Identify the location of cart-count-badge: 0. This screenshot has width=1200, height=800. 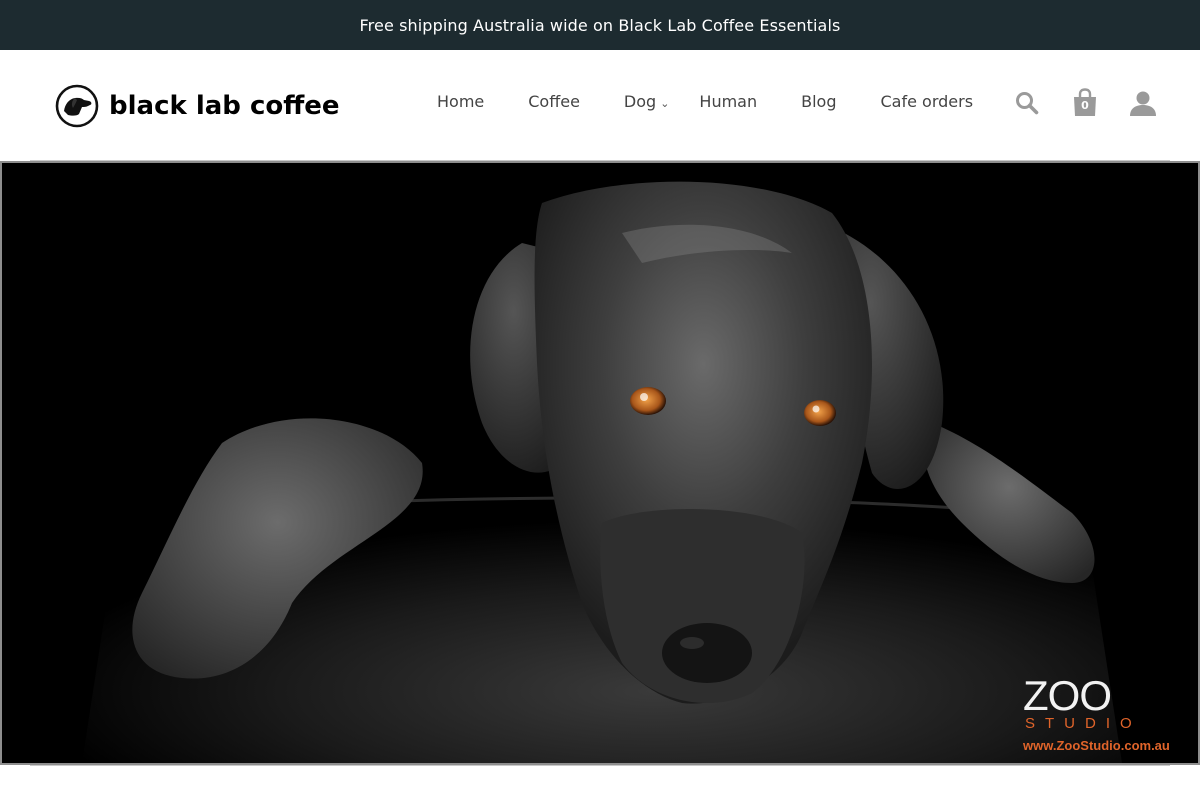
(1085, 105).